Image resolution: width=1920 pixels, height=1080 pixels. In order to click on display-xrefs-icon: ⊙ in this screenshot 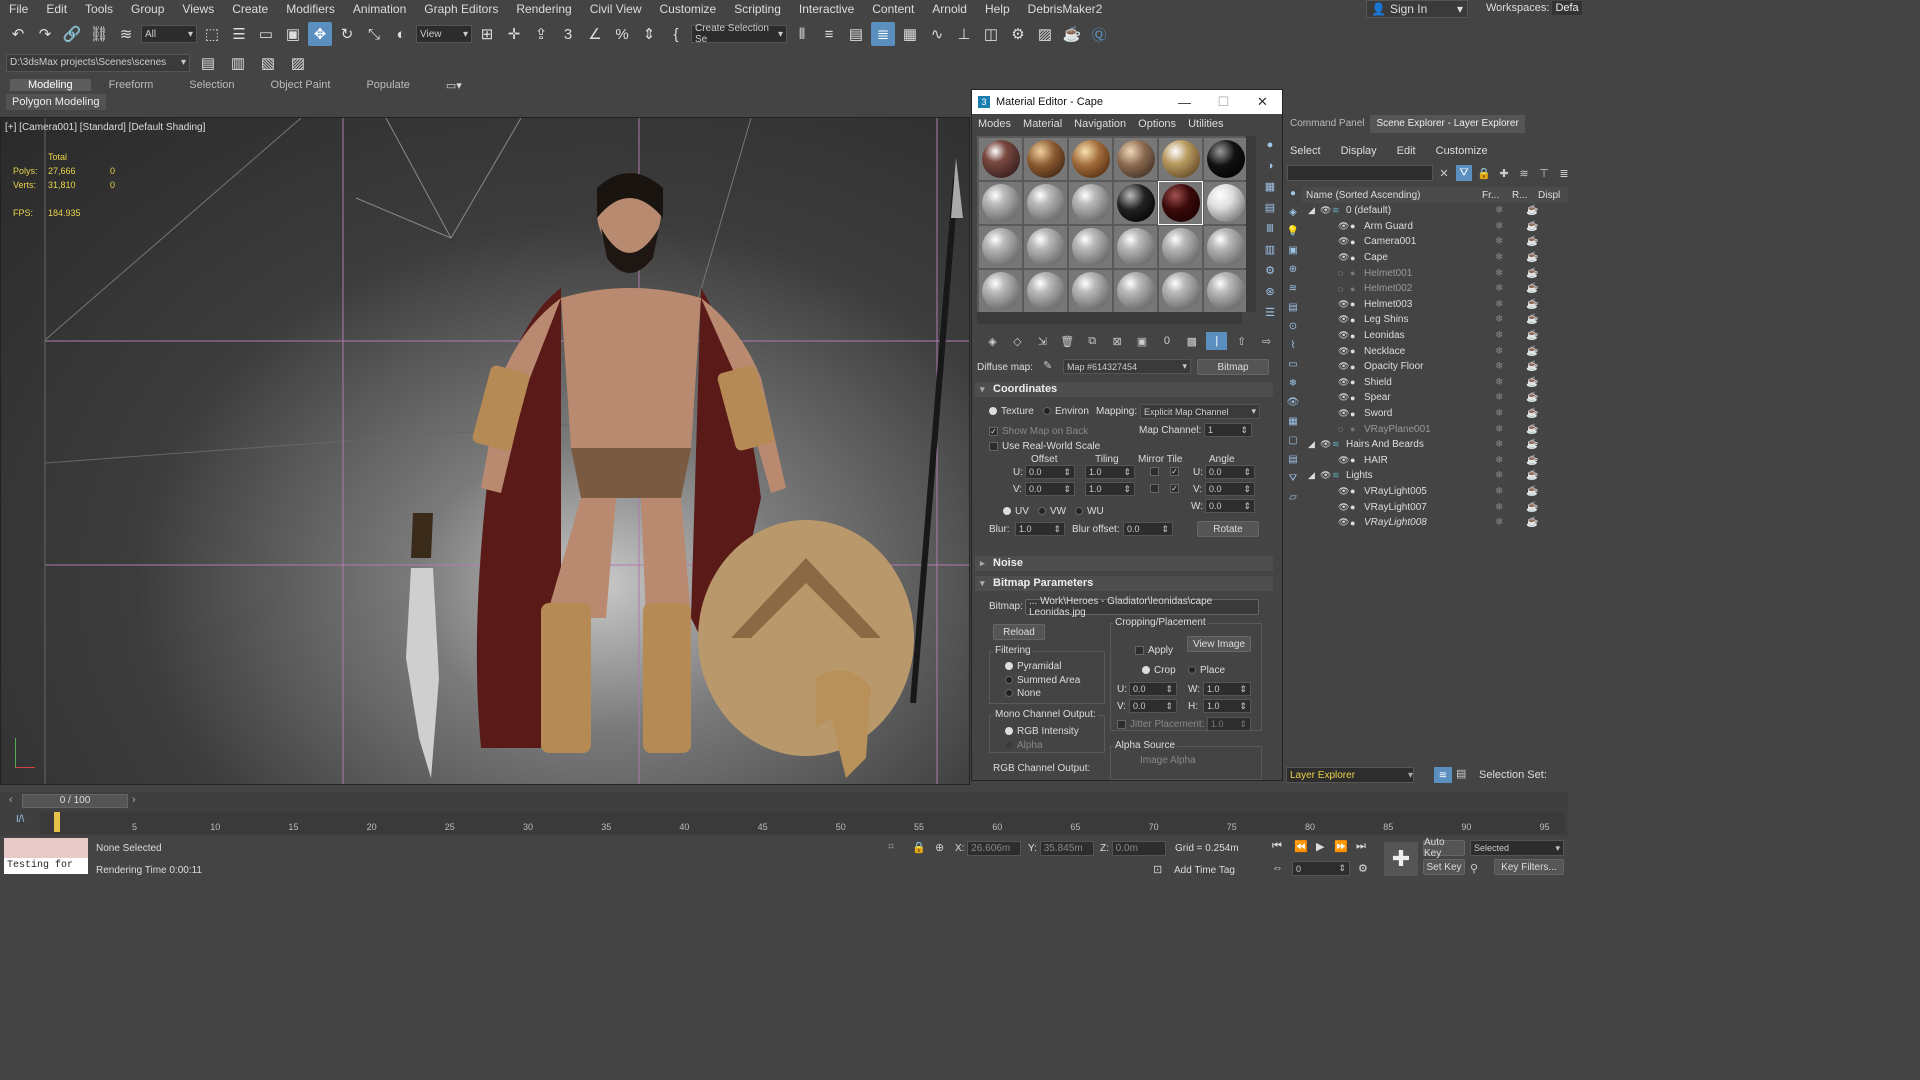, I will do `click(1293, 326)`.